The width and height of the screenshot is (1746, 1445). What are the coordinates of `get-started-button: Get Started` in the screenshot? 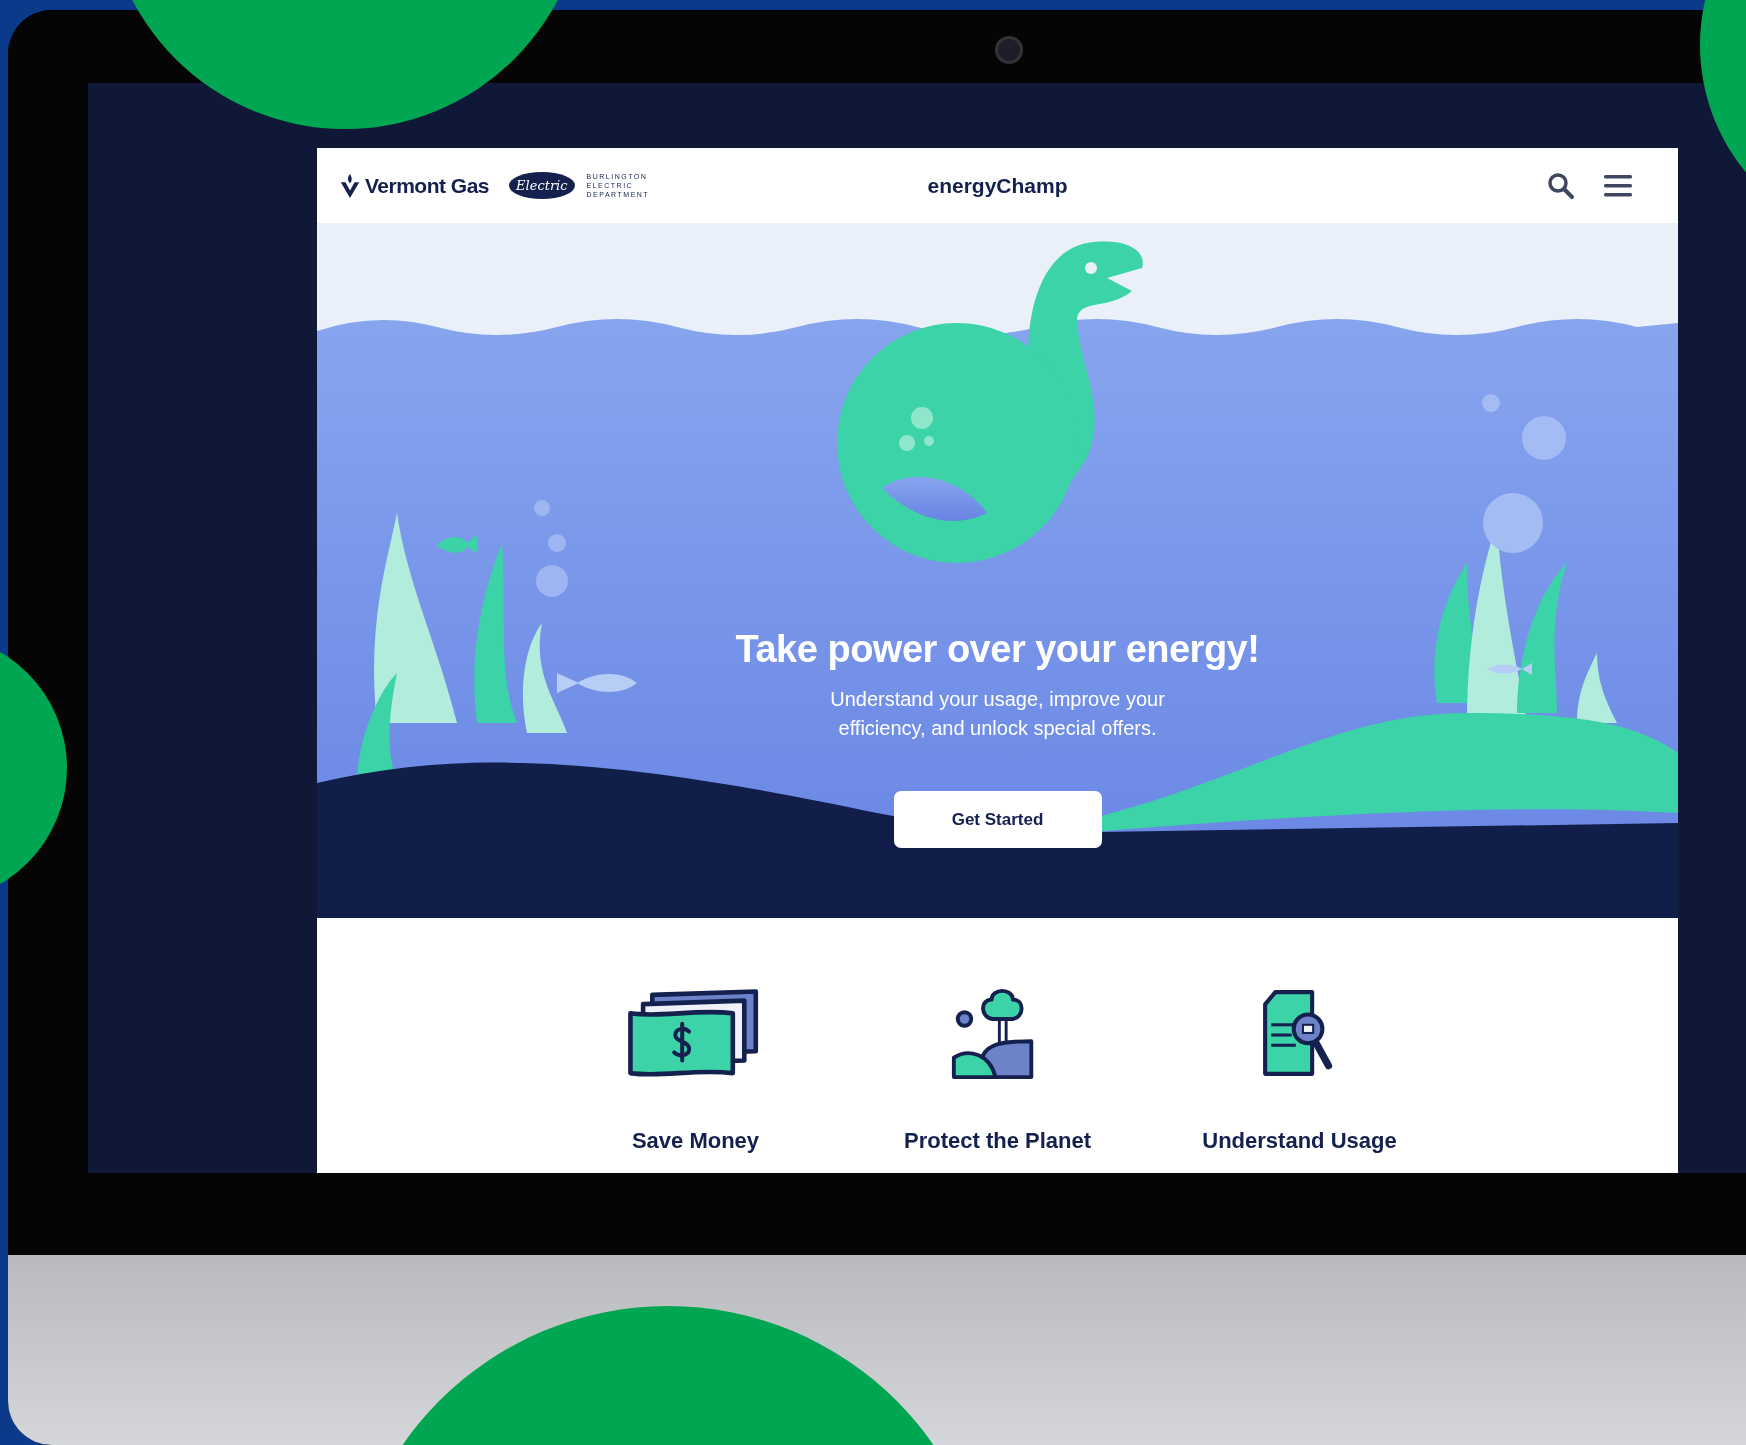 It's located at (997, 819).